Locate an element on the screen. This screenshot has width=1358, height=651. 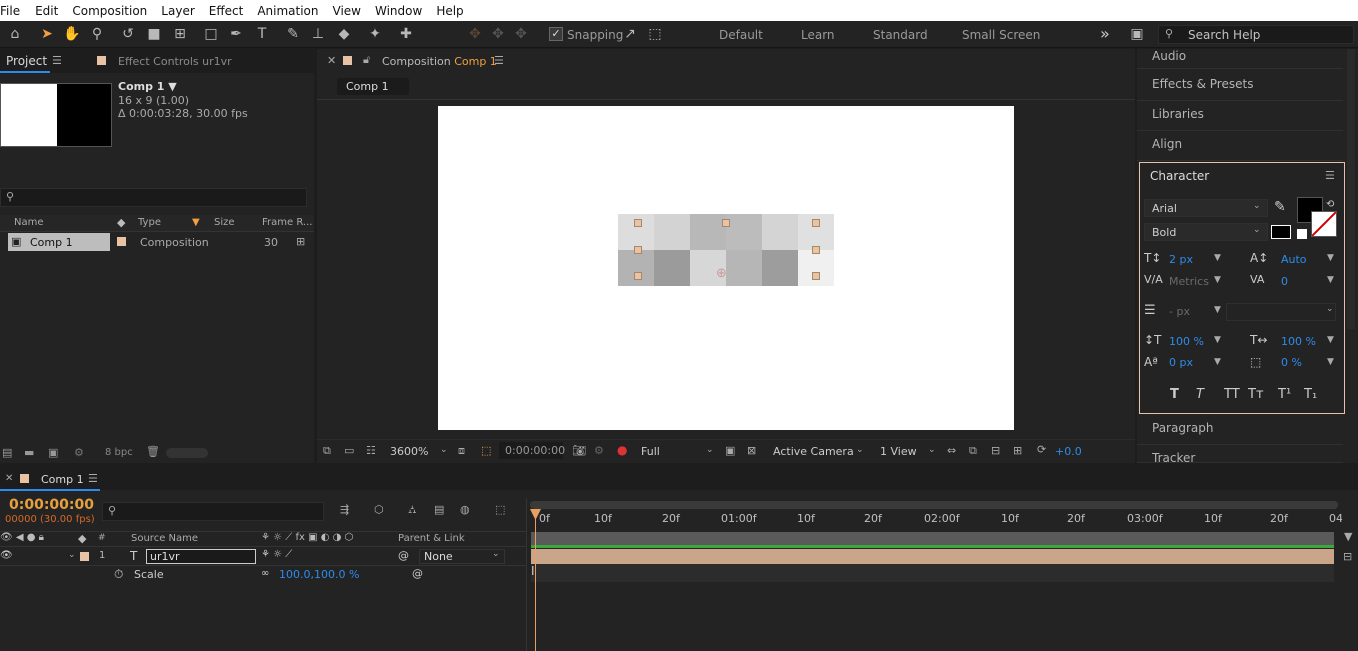
layer-duration-bar is located at coordinates (932, 556).